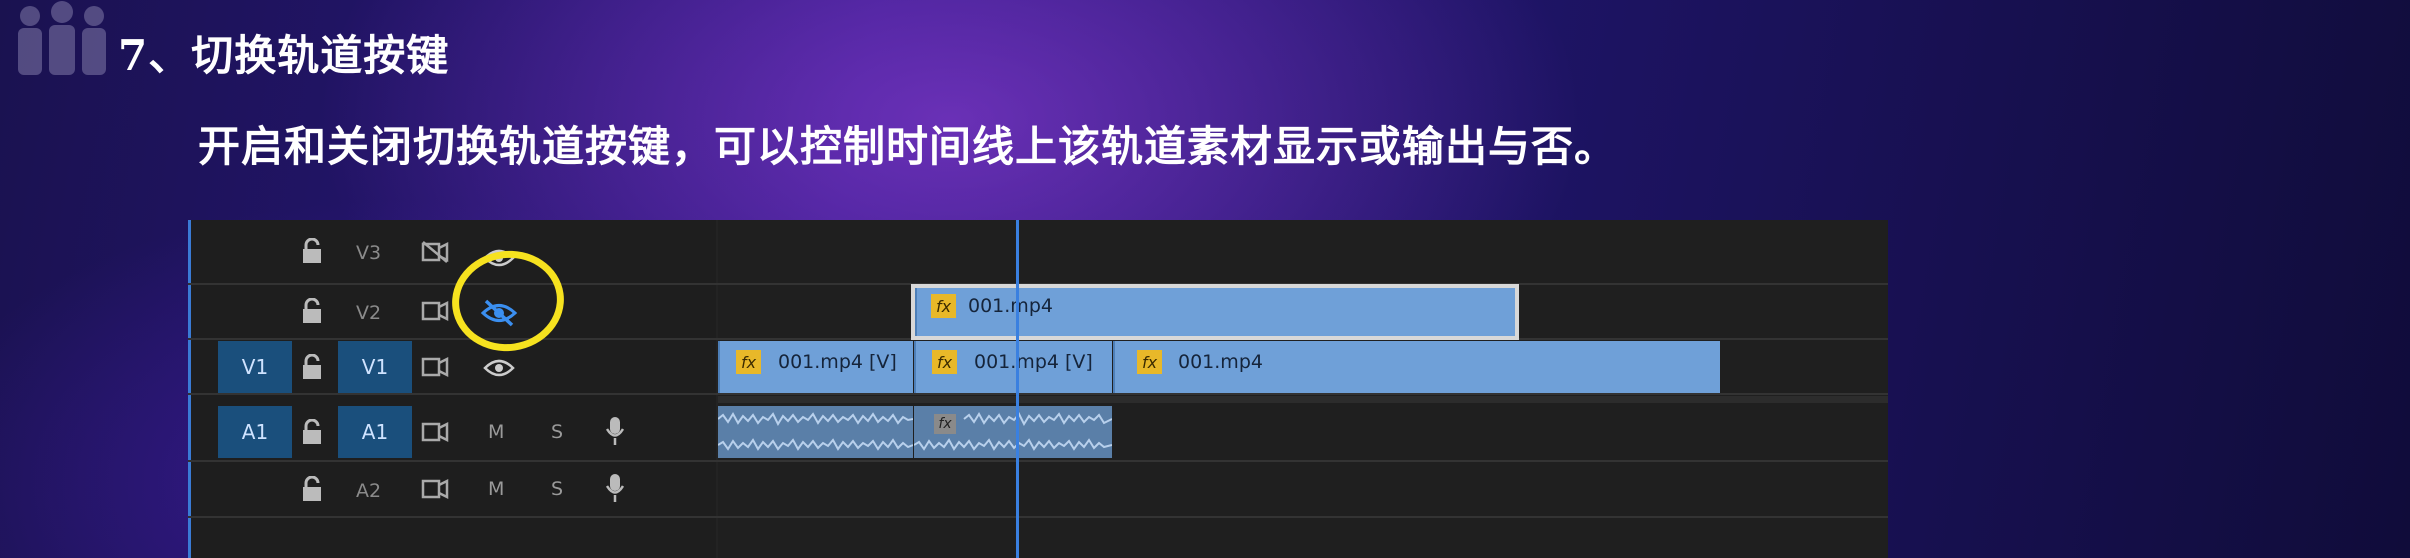  What do you see at coordinates (369, 253) in the screenshot?
I see `track-label-v3: V3` at bounding box center [369, 253].